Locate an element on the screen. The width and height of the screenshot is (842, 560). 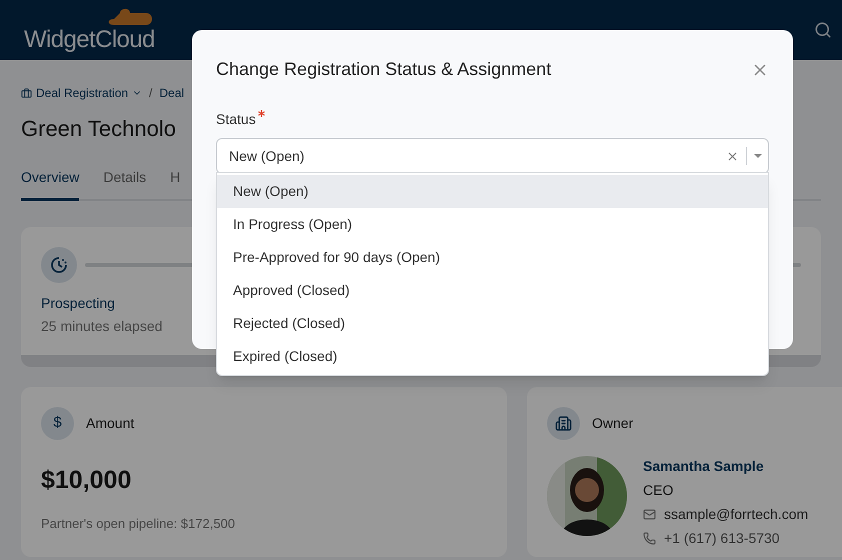
caret-icon is located at coordinates (758, 156).